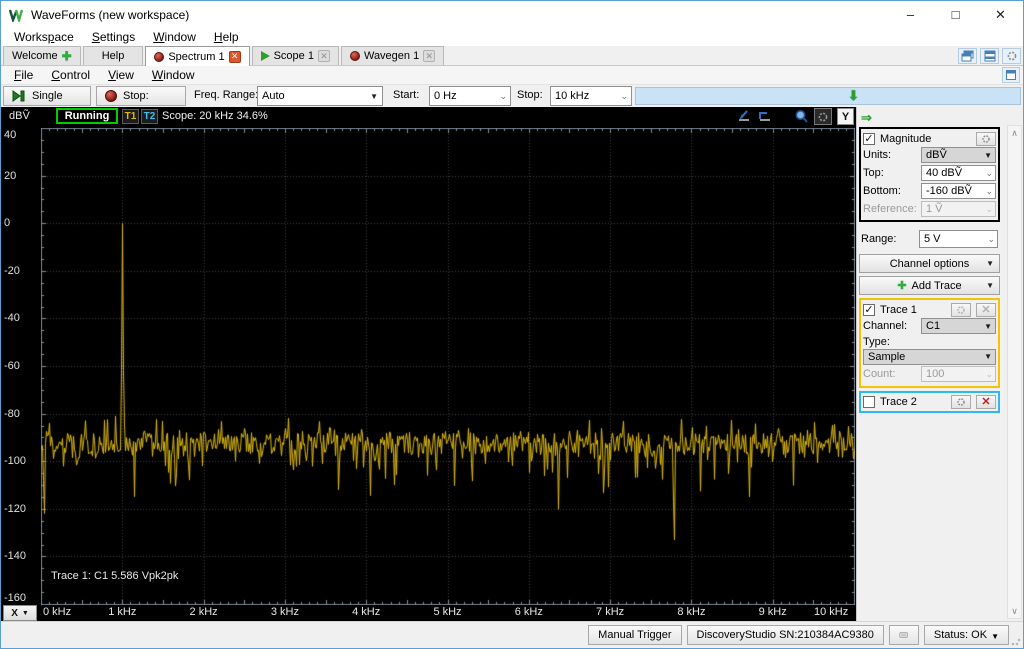 This screenshot has width=1024, height=649. Describe the element at coordinates (933, 326) in the screenshot. I see `trace1-channel-value: C1` at that location.